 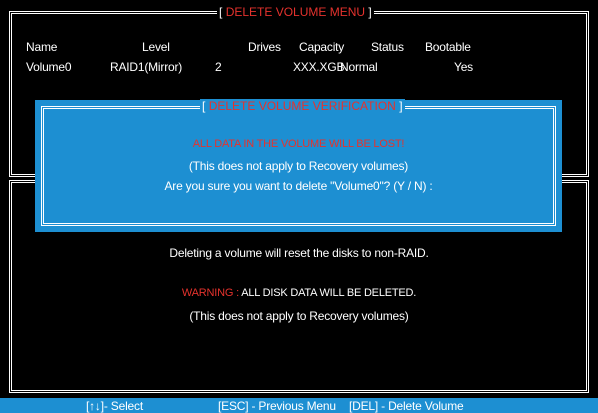 What do you see at coordinates (370, 12) in the screenshot?
I see `menu-title-bracket-close: ]` at bounding box center [370, 12].